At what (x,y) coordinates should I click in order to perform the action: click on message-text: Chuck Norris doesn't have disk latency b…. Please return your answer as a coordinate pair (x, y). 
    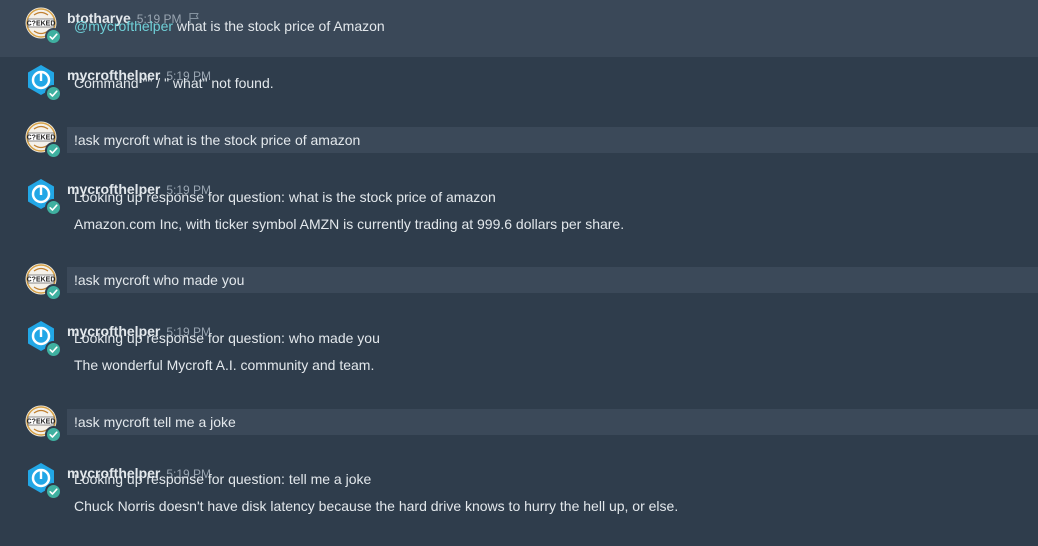
    Looking at the image, I should click on (552, 506).